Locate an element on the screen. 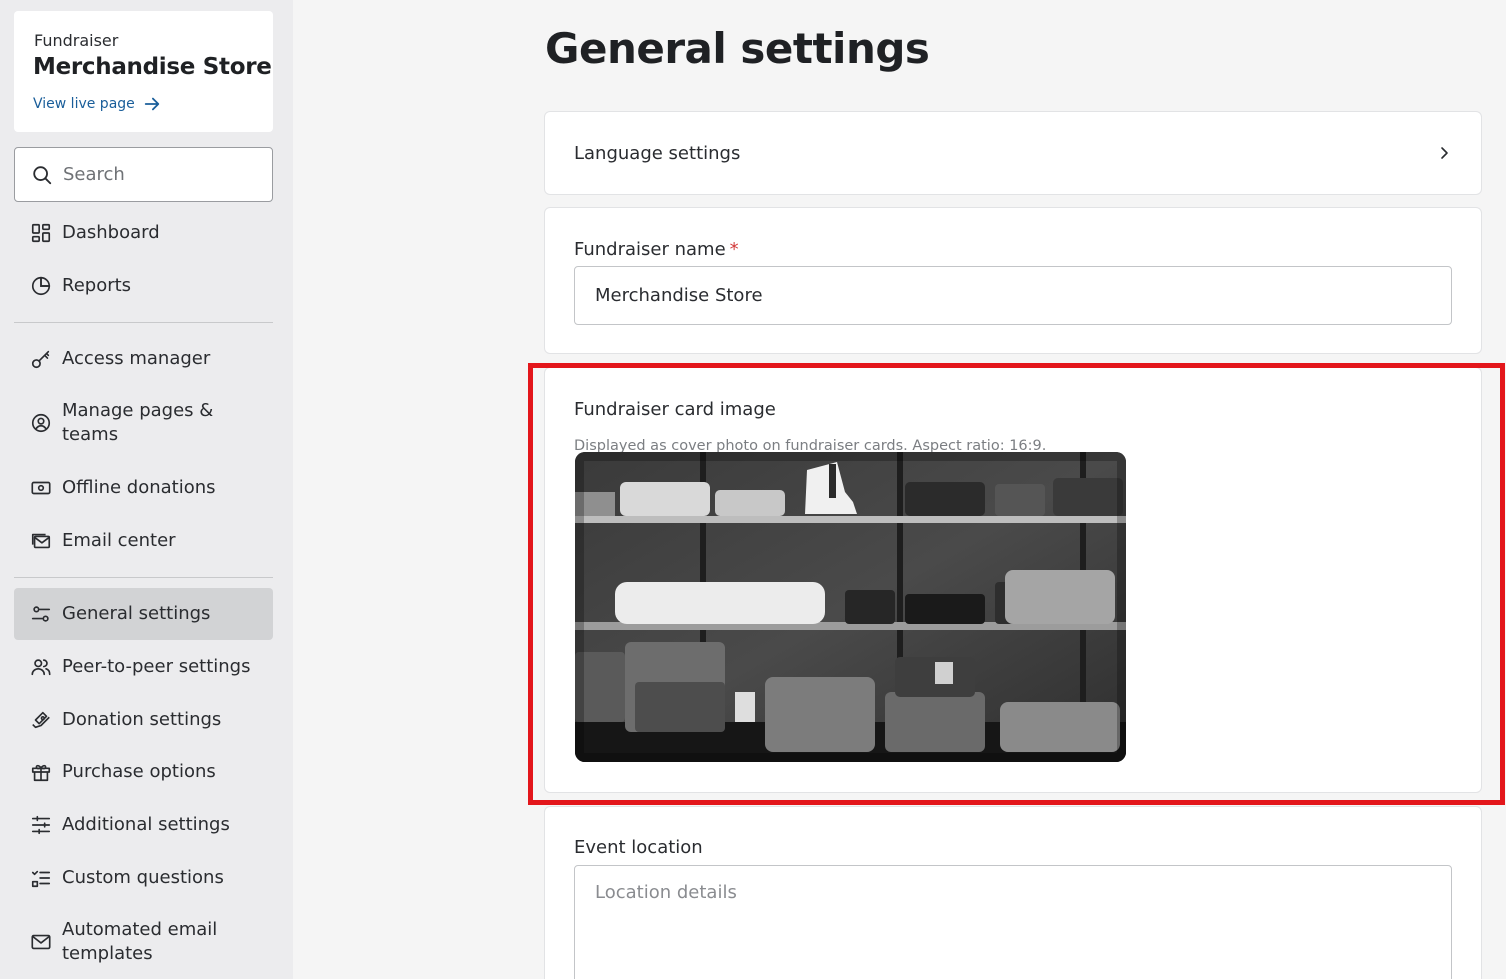 The width and height of the screenshot is (1506, 979). sidebar-item-general-settings: General settings is located at coordinates (143, 614).